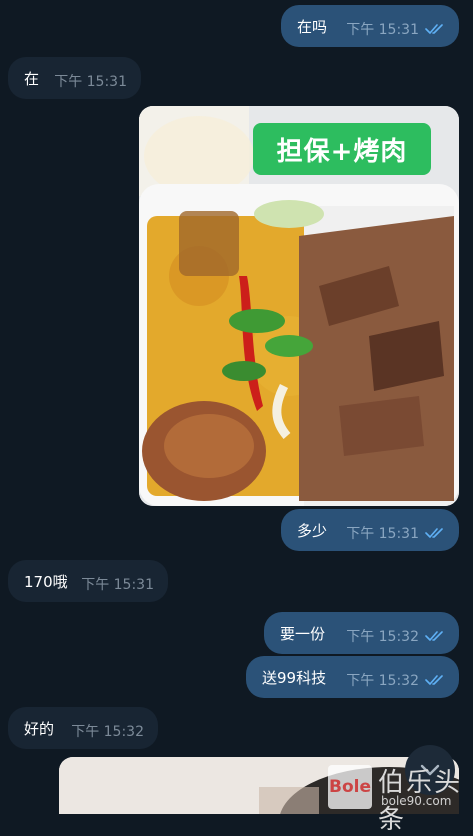 The height and width of the screenshot is (836, 473). Describe the element at coordinates (303, 633) in the screenshot. I see `message-text: 要一份` at that location.